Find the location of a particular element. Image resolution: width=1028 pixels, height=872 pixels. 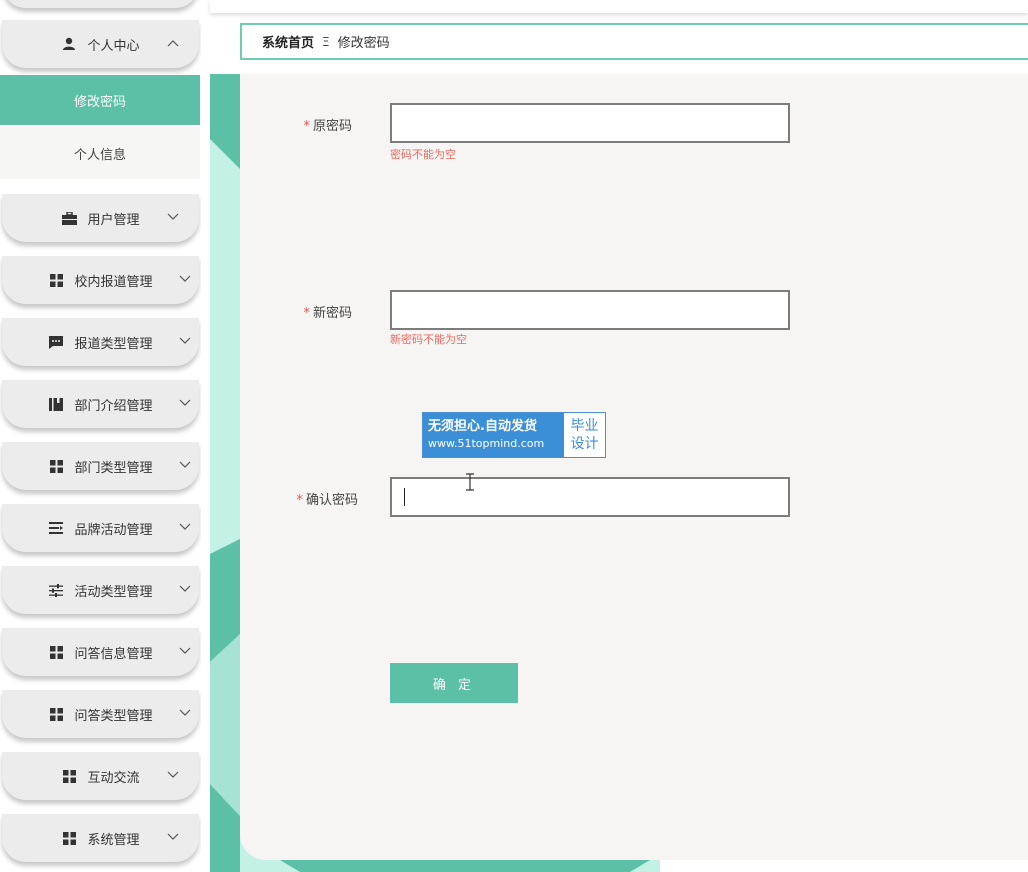

watermark-line1: 无须担心.自动发货 is located at coordinates (482, 426).